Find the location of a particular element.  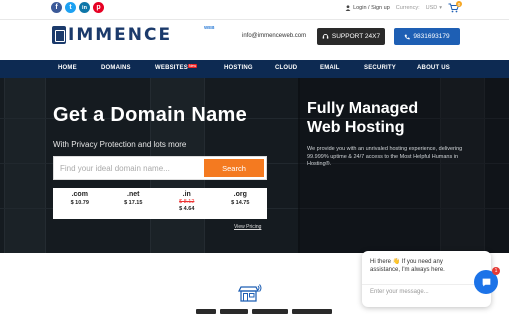

account-bar: Login / Sign up Currency: USD ▾ 0 is located at coordinates (403, 7).